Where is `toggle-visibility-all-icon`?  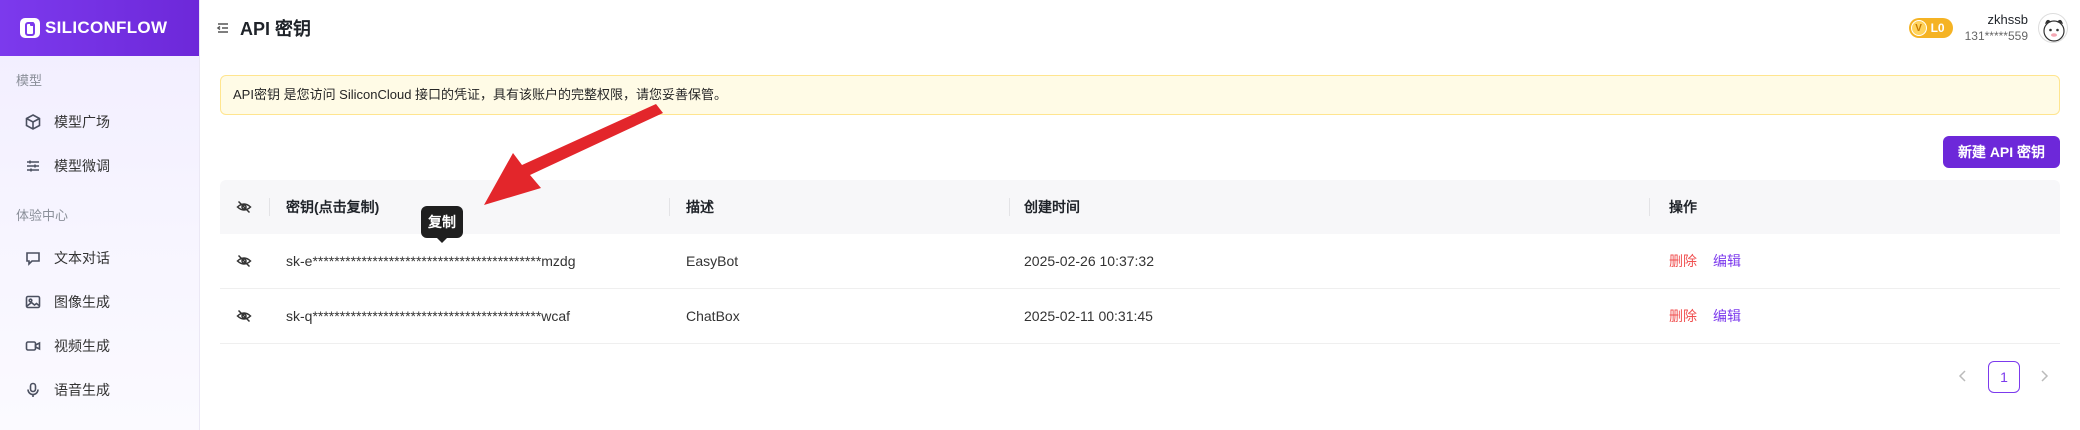 toggle-visibility-all-icon is located at coordinates (244, 207).